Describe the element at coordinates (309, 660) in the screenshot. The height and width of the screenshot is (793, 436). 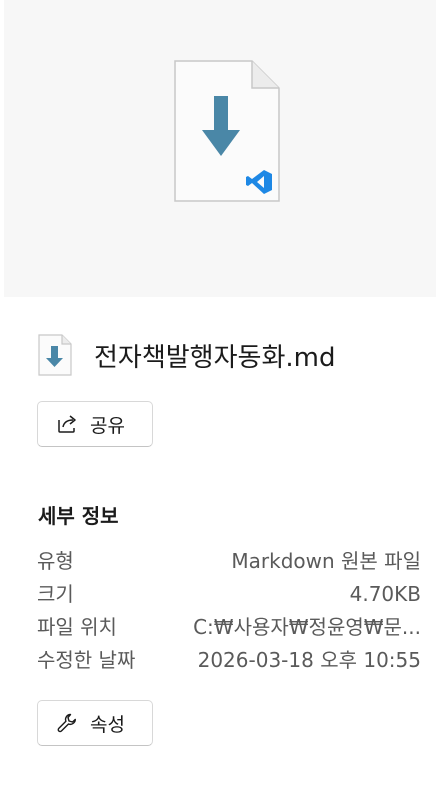
I see `detail-value: 2026-03-18 오후 10:55` at that location.